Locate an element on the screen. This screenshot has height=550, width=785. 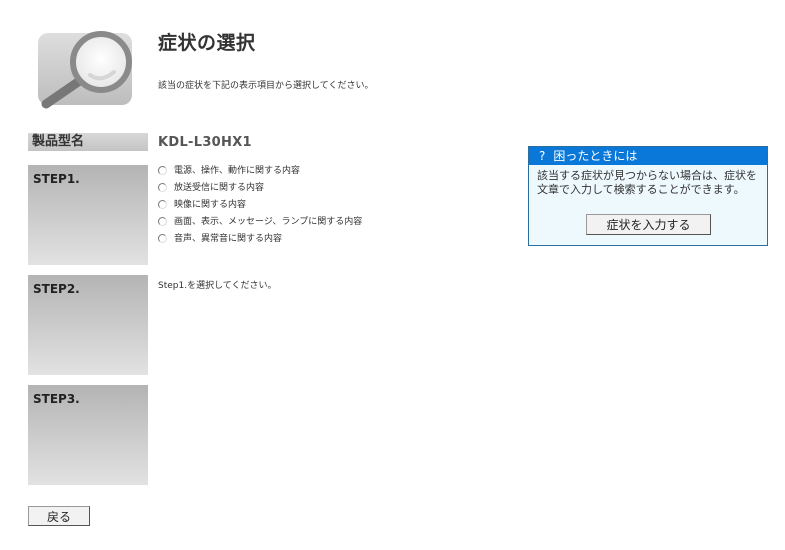
page-description: 該当の症状を下記の表示項目から選択してください。 is located at coordinates (266, 86).